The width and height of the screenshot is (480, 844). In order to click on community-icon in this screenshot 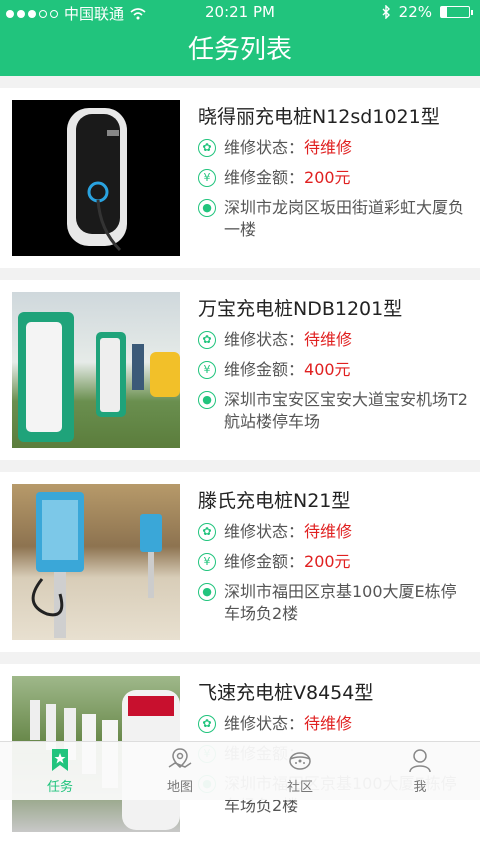, I will do `click(300, 761)`.